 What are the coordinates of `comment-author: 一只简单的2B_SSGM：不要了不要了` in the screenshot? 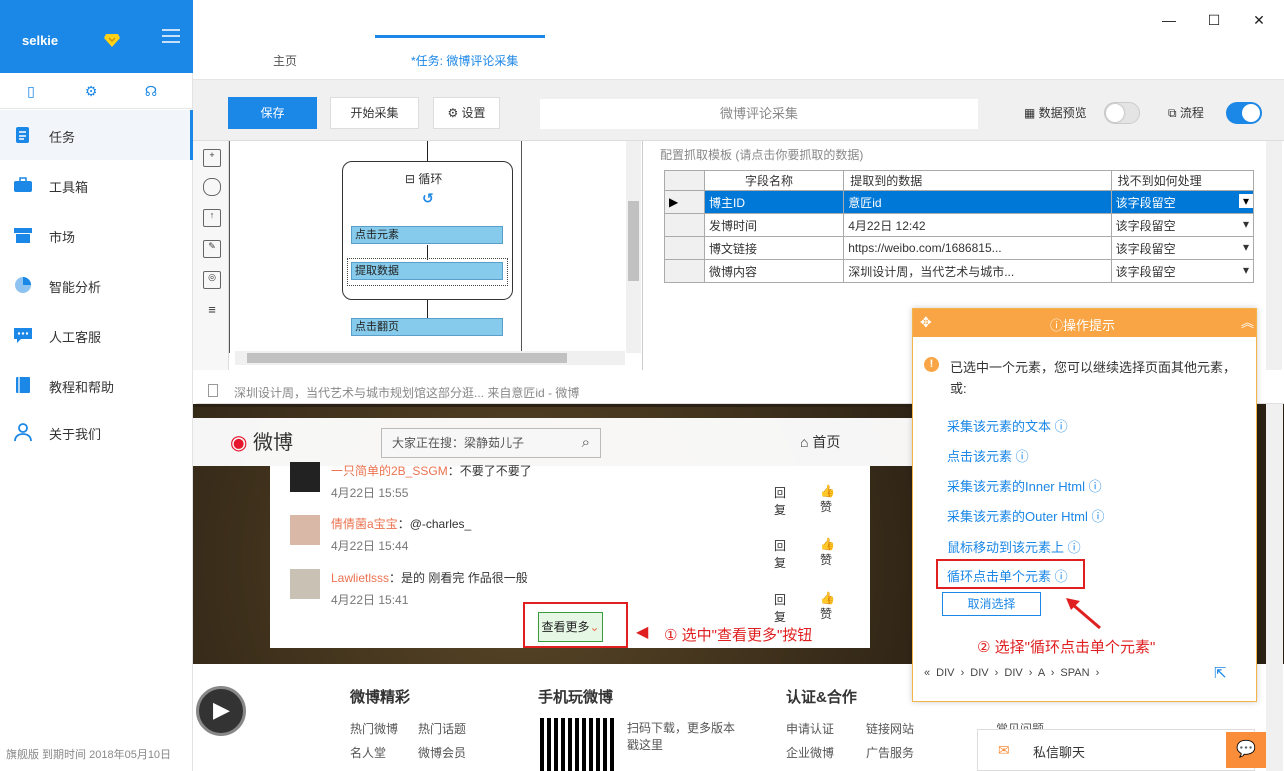 It's located at (431, 470).